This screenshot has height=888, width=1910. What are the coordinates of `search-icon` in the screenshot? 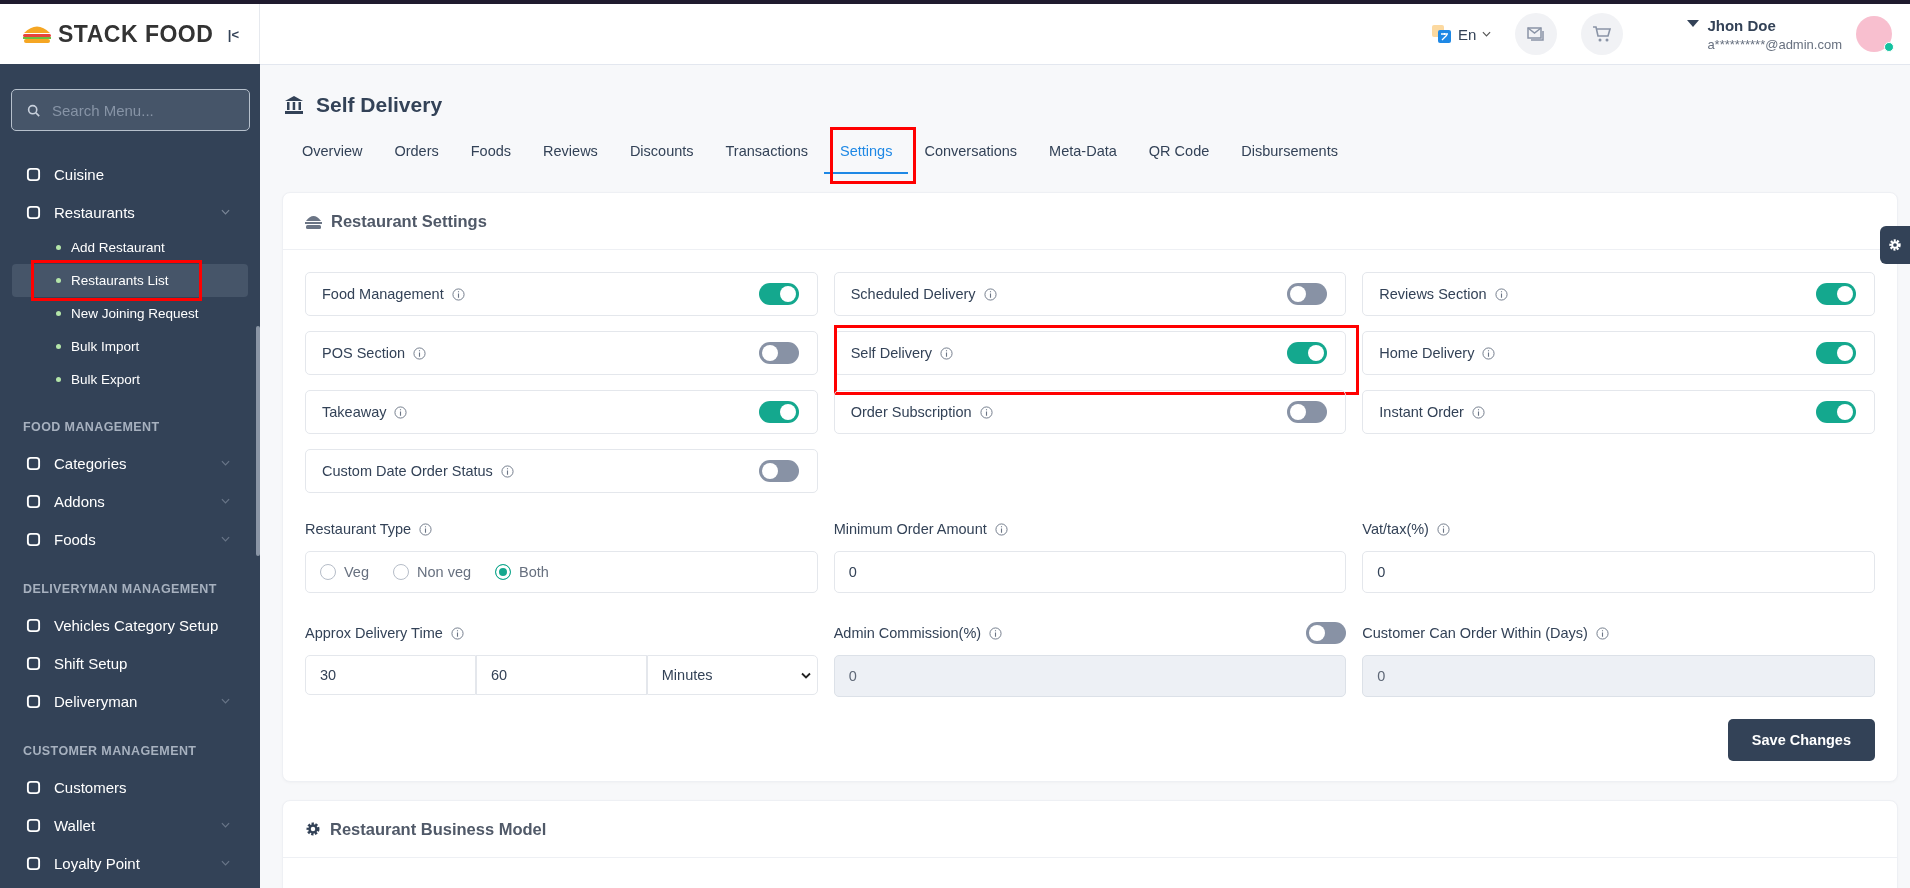 It's located at (33, 110).